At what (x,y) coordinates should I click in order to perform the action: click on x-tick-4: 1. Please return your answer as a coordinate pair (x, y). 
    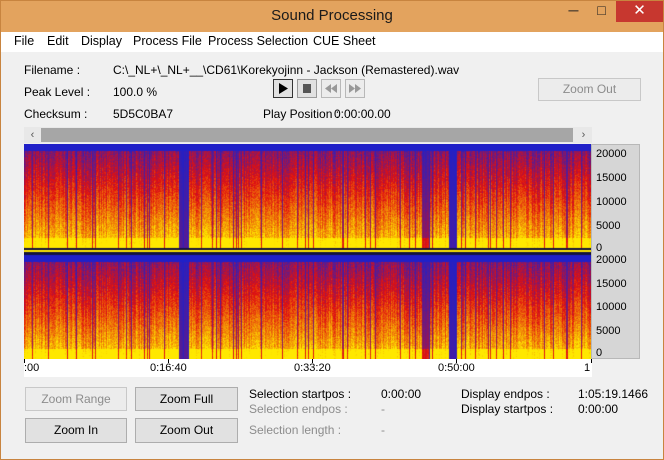
    Looking at the image, I should click on (587, 368).